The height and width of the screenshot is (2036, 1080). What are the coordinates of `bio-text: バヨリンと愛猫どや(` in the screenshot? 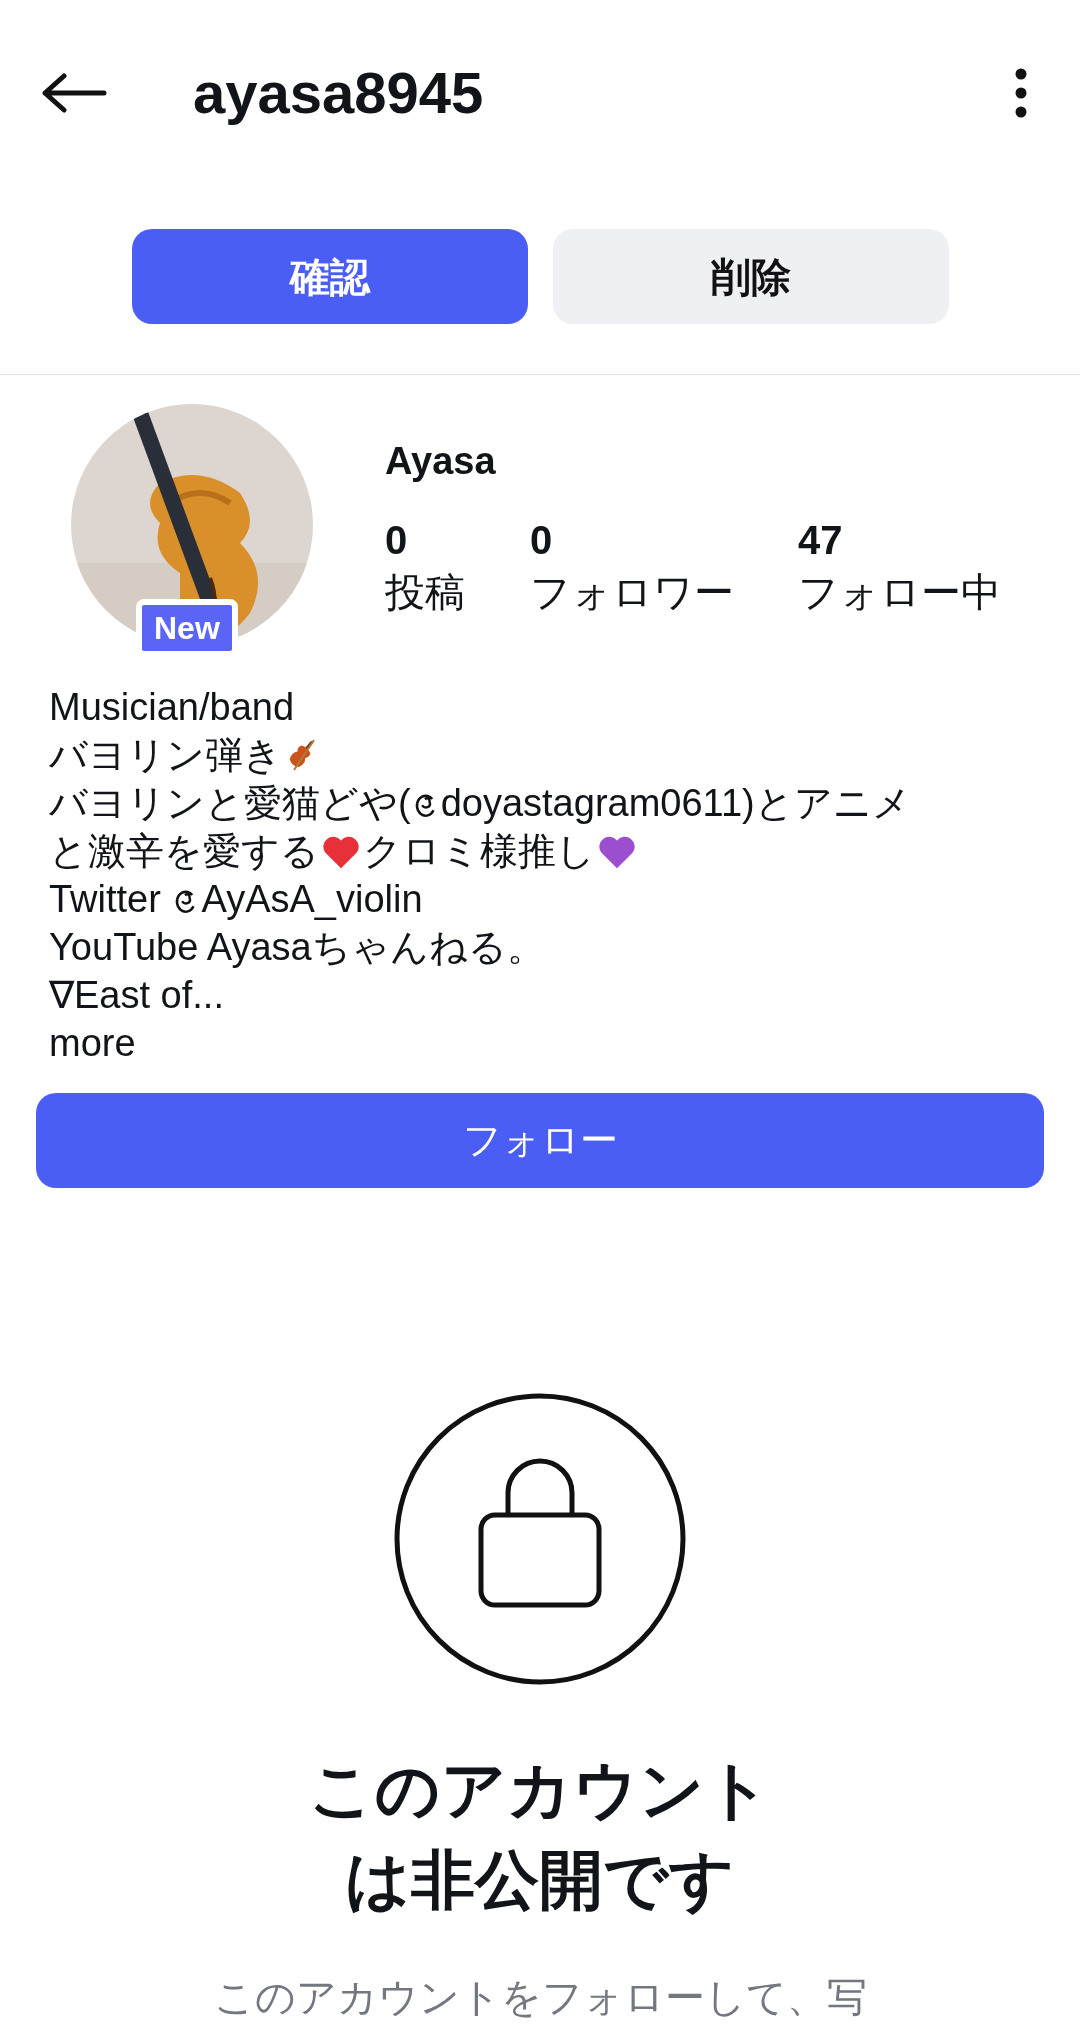 It's located at (230, 803).